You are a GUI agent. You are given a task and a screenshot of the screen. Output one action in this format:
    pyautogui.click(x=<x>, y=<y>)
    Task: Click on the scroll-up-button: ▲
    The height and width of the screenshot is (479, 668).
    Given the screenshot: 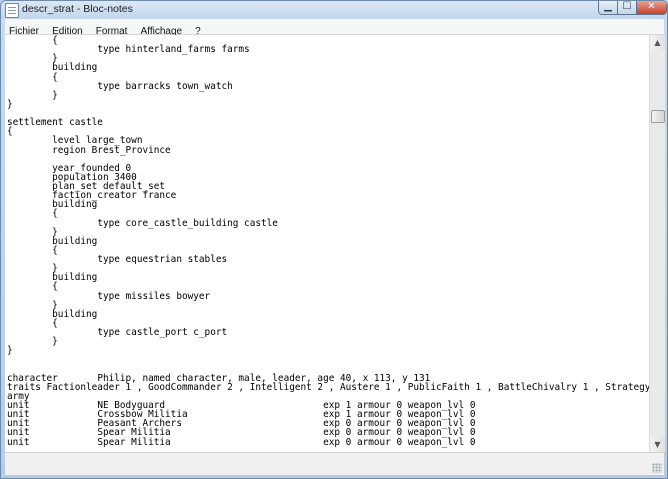 What is the action you would take?
    pyautogui.click(x=657, y=42)
    